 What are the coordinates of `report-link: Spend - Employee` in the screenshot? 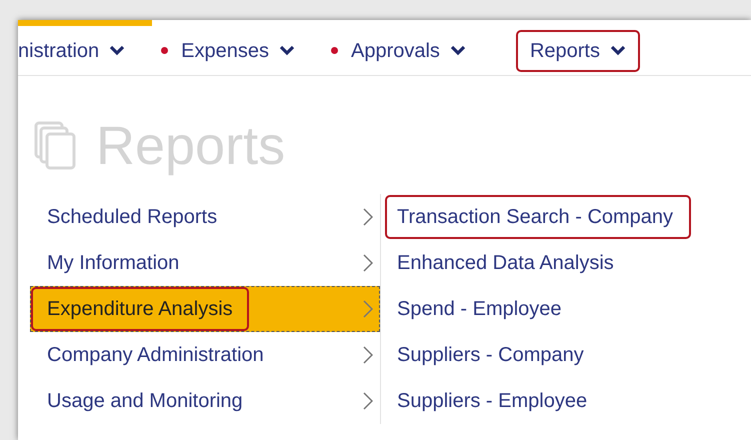 It's located at (479, 309).